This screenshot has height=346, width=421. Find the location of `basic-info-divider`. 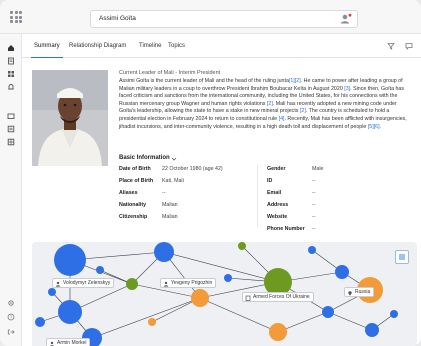

basic-info-divider is located at coordinates (257, 196).